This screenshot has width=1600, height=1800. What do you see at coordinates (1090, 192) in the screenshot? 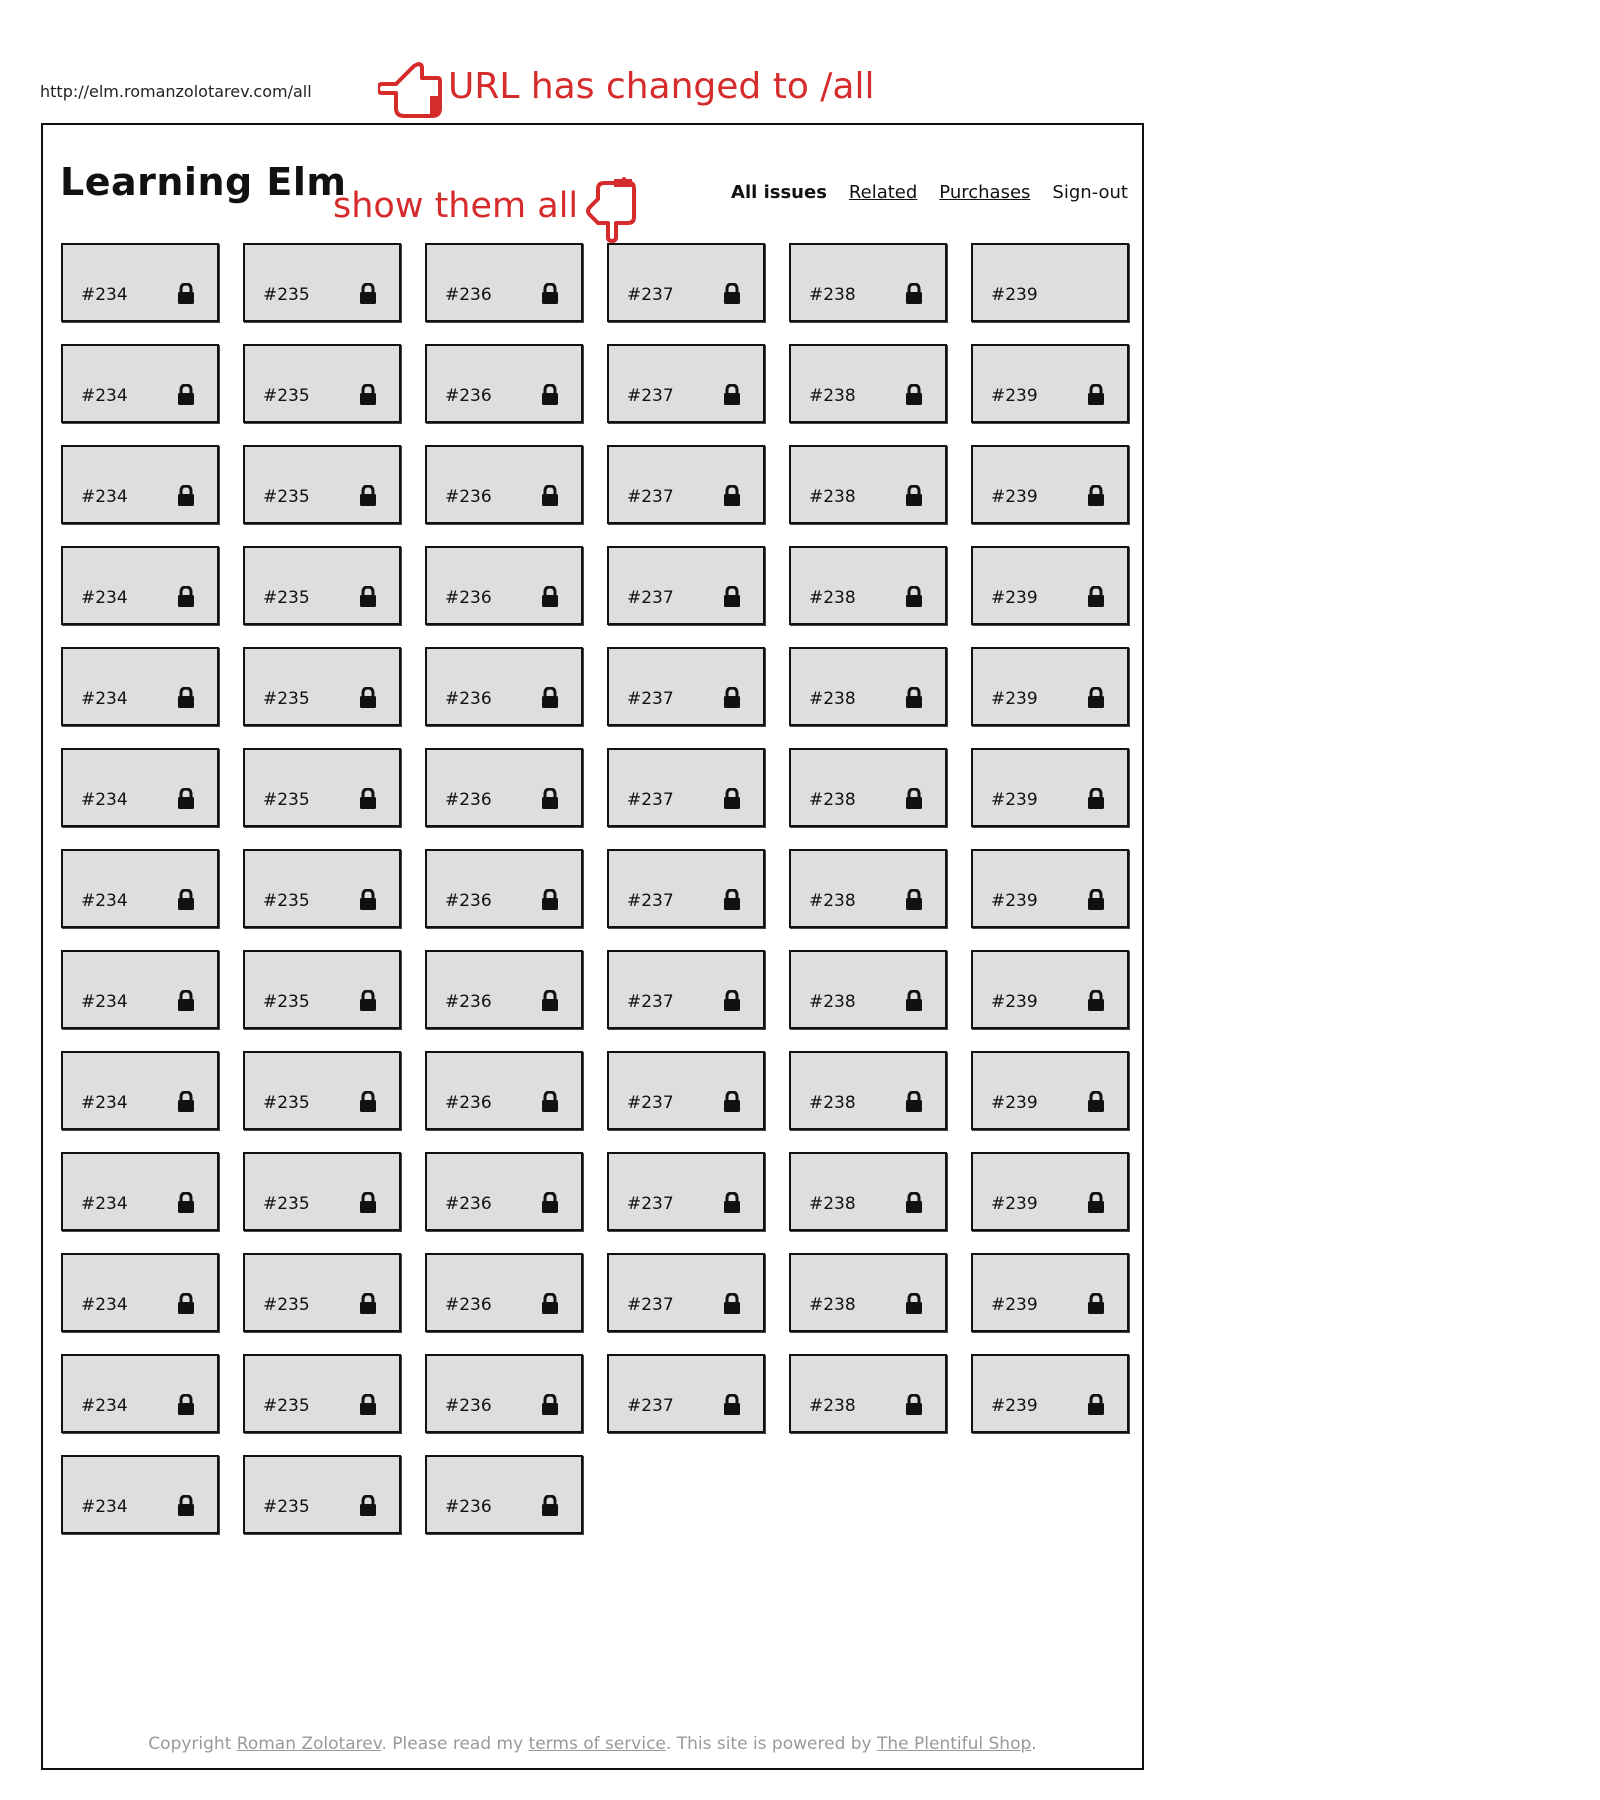
I see `nav-sign-out: Sign-out` at bounding box center [1090, 192].